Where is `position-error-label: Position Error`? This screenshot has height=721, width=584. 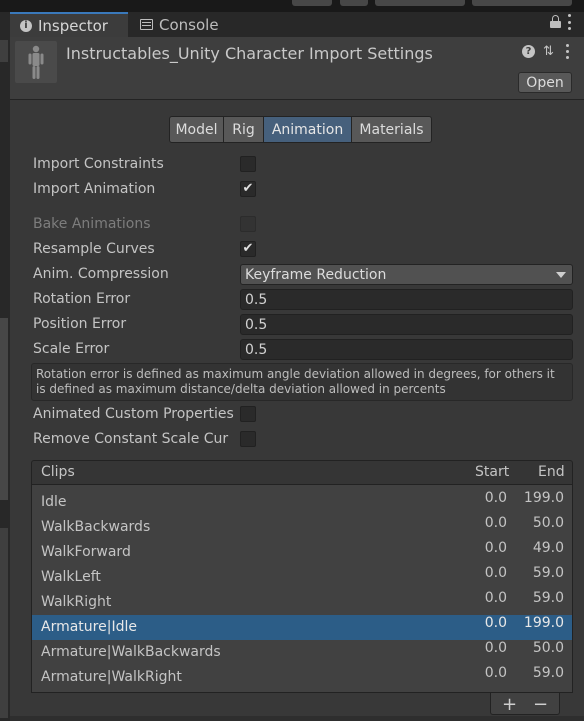
position-error-label: Position Error is located at coordinates (80, 324).